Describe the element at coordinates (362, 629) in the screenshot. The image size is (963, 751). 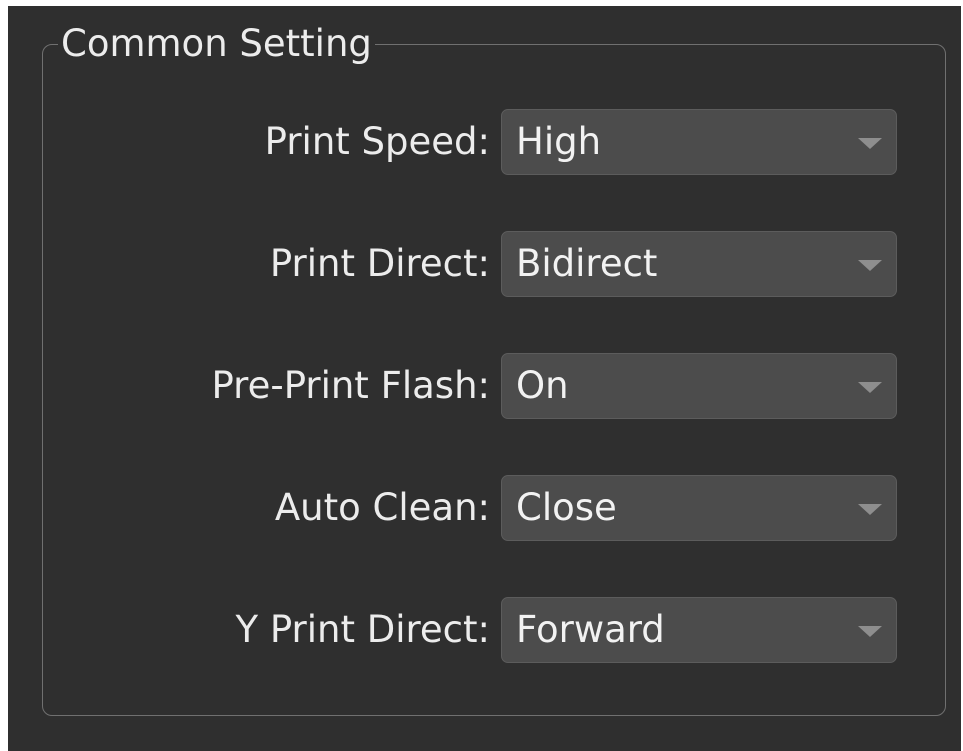
I see `y-print-direct-label: Y Print Direct:` at that location.